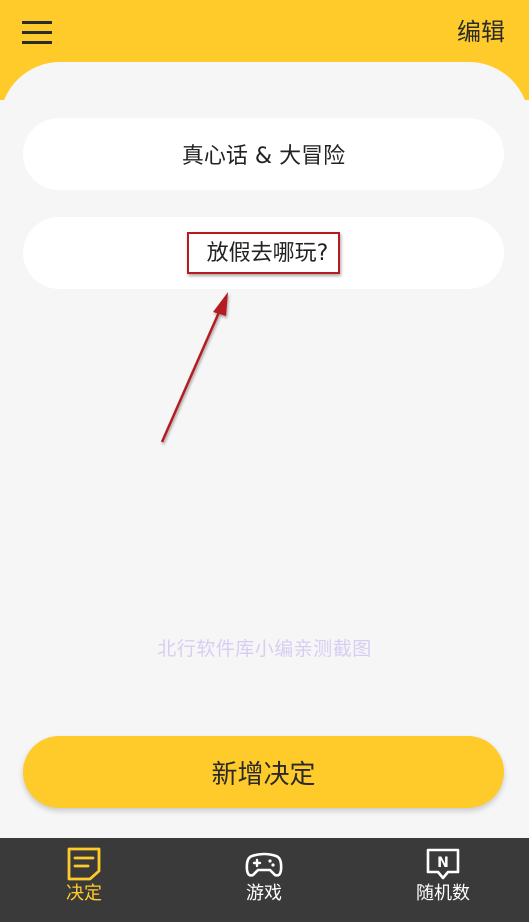  Describe the element at coordinates (84, 893) in the screenshot. I see `tab-label: 决定` at that location.